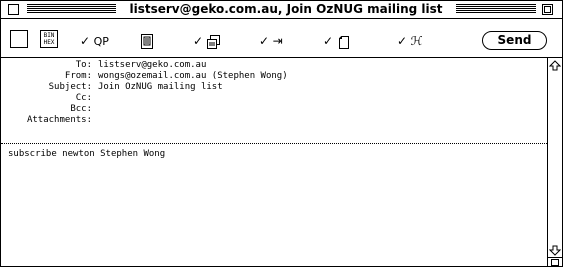  What do you see at coordinates (83, 98) in the screenshot?
I see `cc-label: Cc:` at bounding box center [83, 98].